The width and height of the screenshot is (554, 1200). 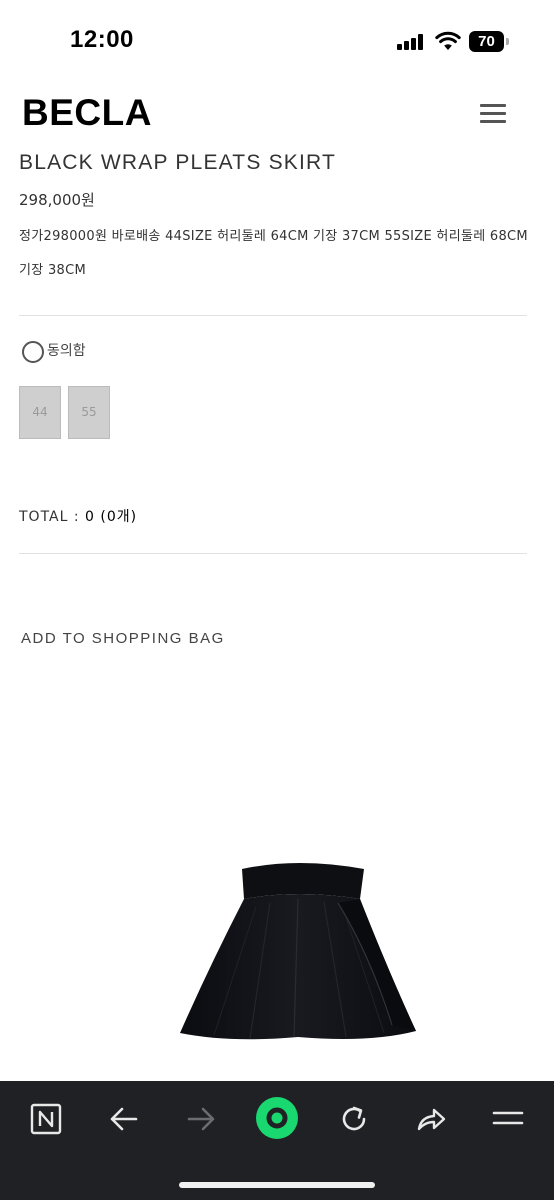 I want to click on total-value: 0 (0개), so click(x=111, y=517).